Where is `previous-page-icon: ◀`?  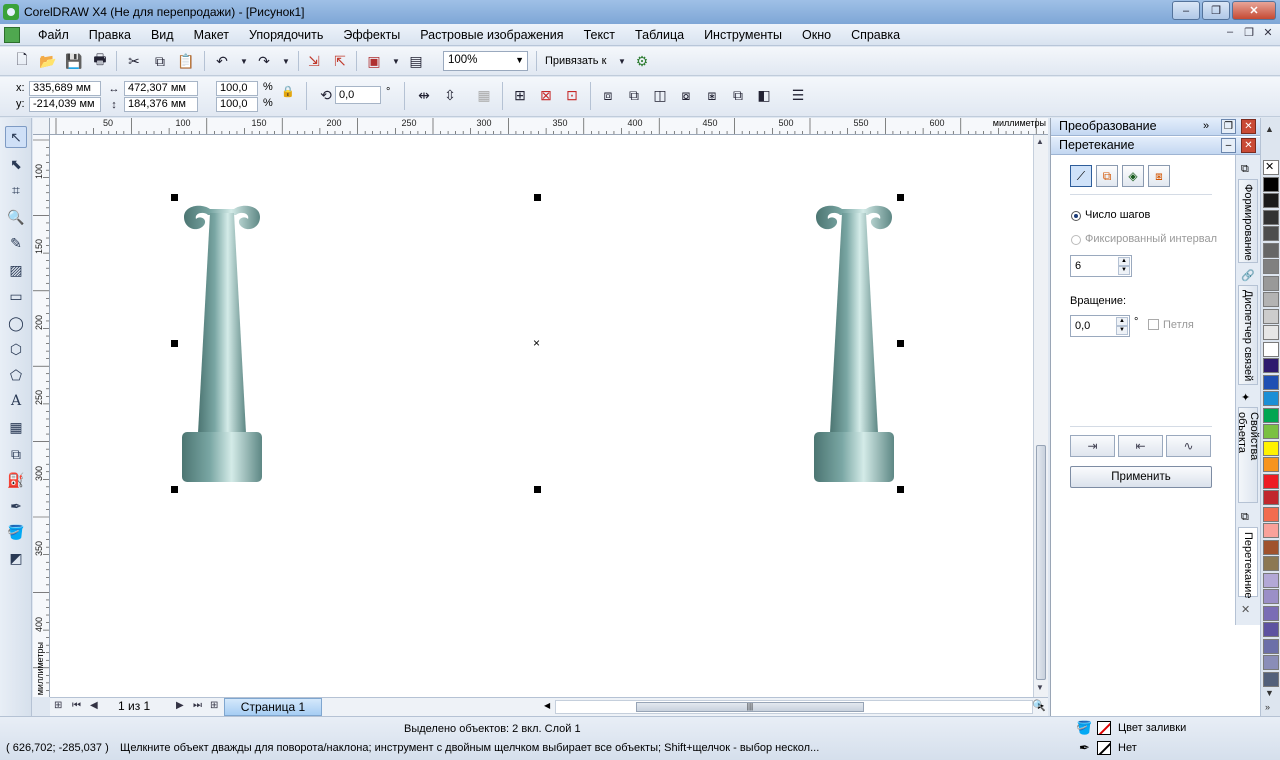
previous-page-icon: ◀ is located at coordinates (94, 705).